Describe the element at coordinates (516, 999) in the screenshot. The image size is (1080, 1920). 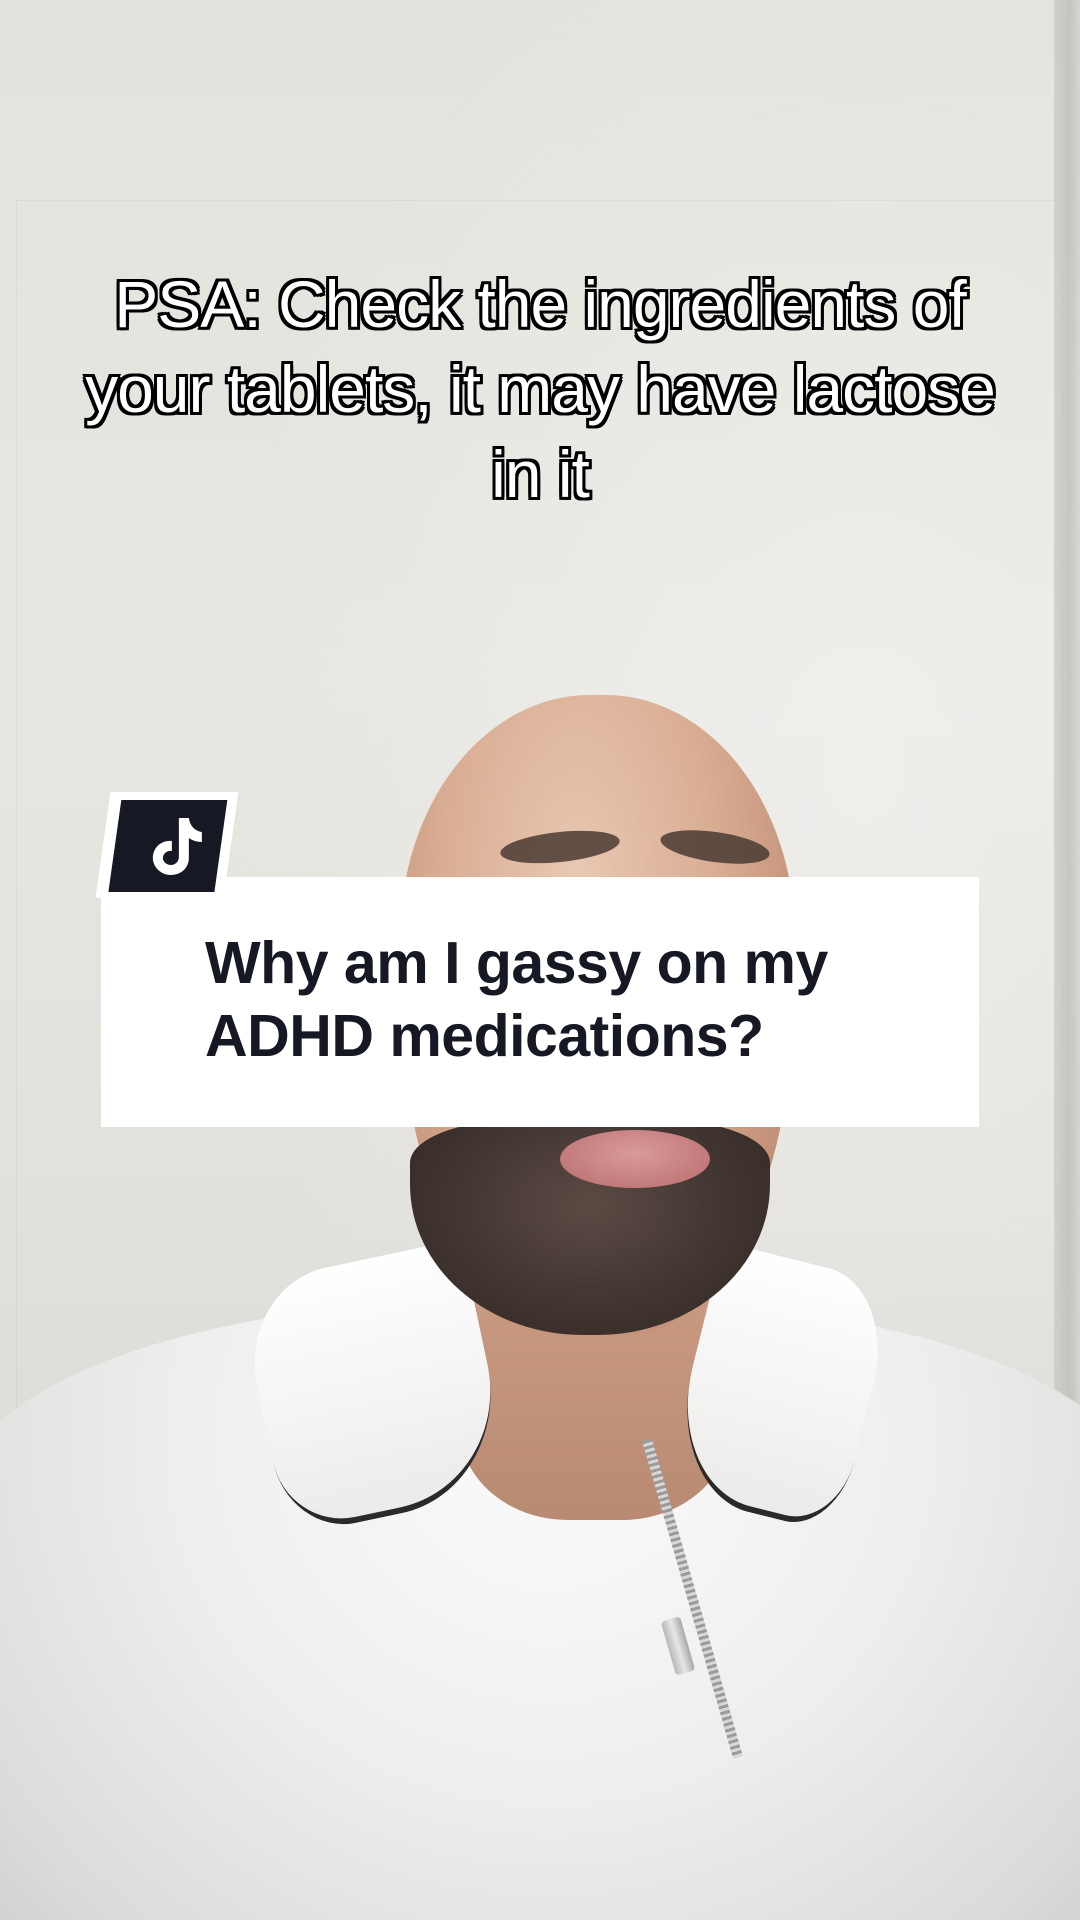
I see `comment-question: Why am I gassy on my ADHD medications?` at that location.